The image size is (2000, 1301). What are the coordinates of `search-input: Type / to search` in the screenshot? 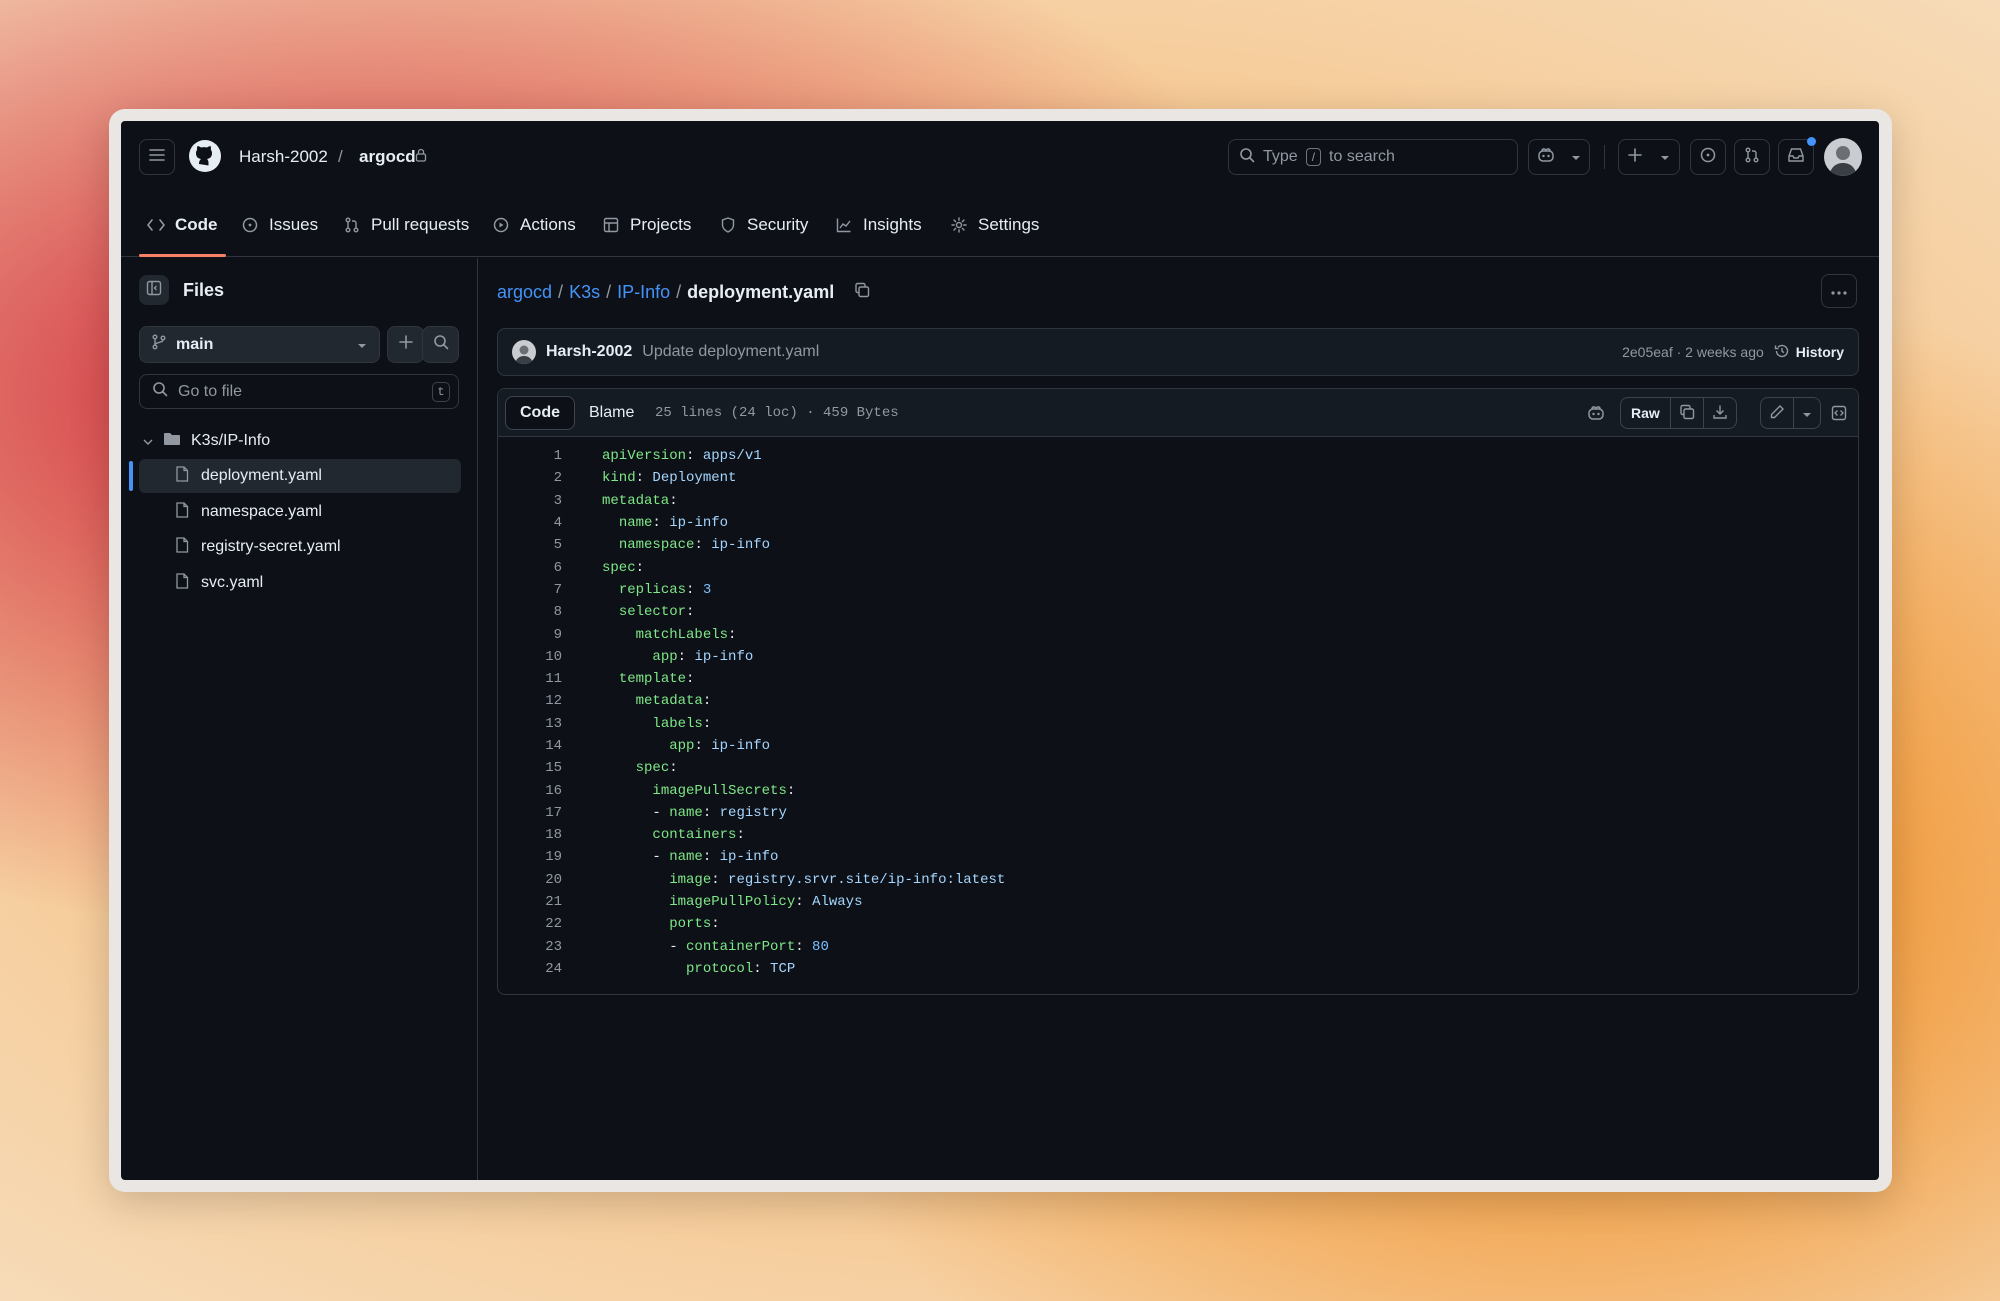 It's located at (1373, 157).